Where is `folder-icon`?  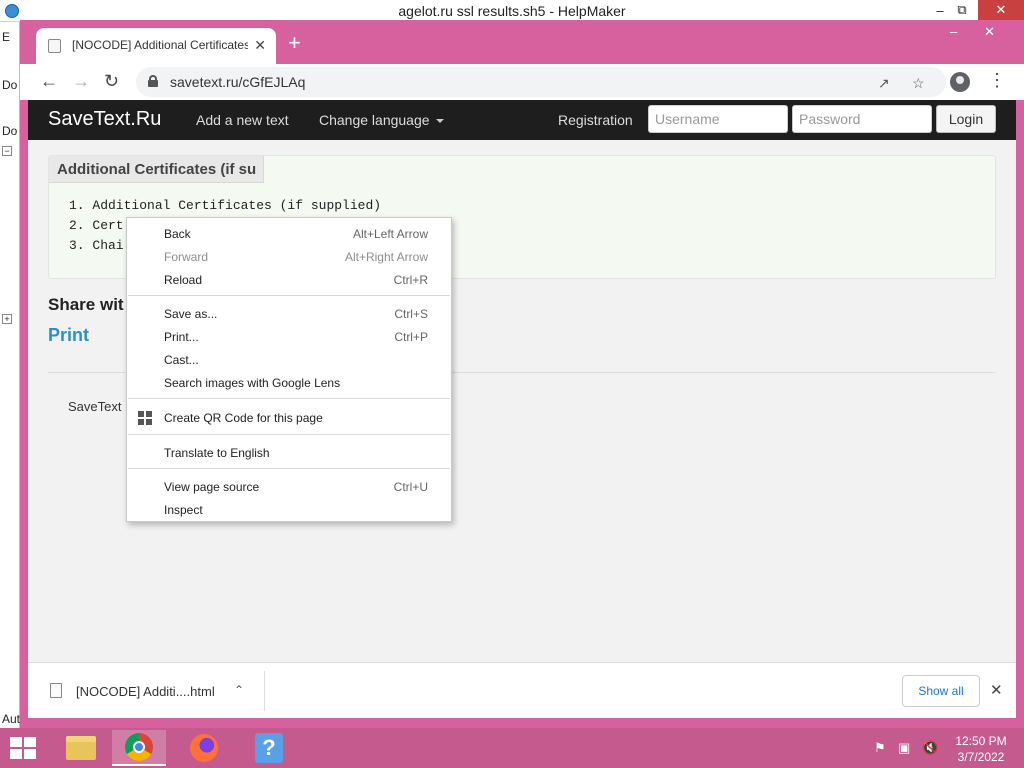
folder-icon is located at coordinates (81, 748).